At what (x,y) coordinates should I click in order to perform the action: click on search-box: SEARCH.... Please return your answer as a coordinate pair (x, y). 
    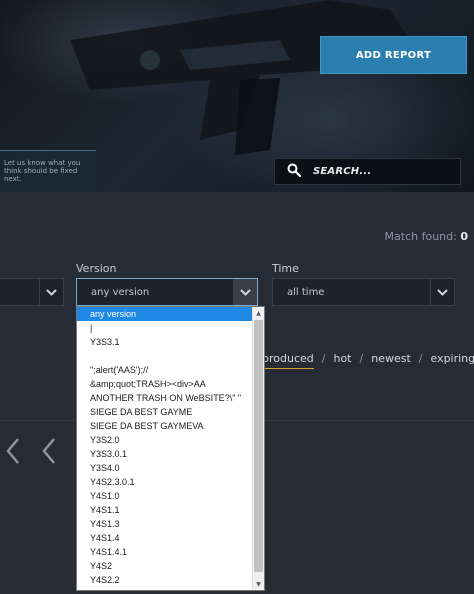
    Looking at the image, I should click on (367, 171).